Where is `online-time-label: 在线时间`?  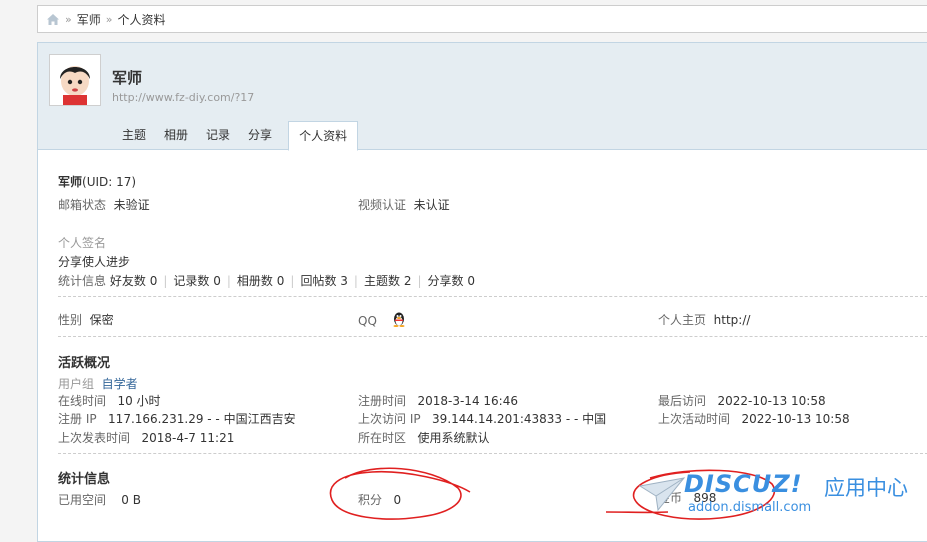
online-time-label: 在线时间 is located at coordinates (82, 401).